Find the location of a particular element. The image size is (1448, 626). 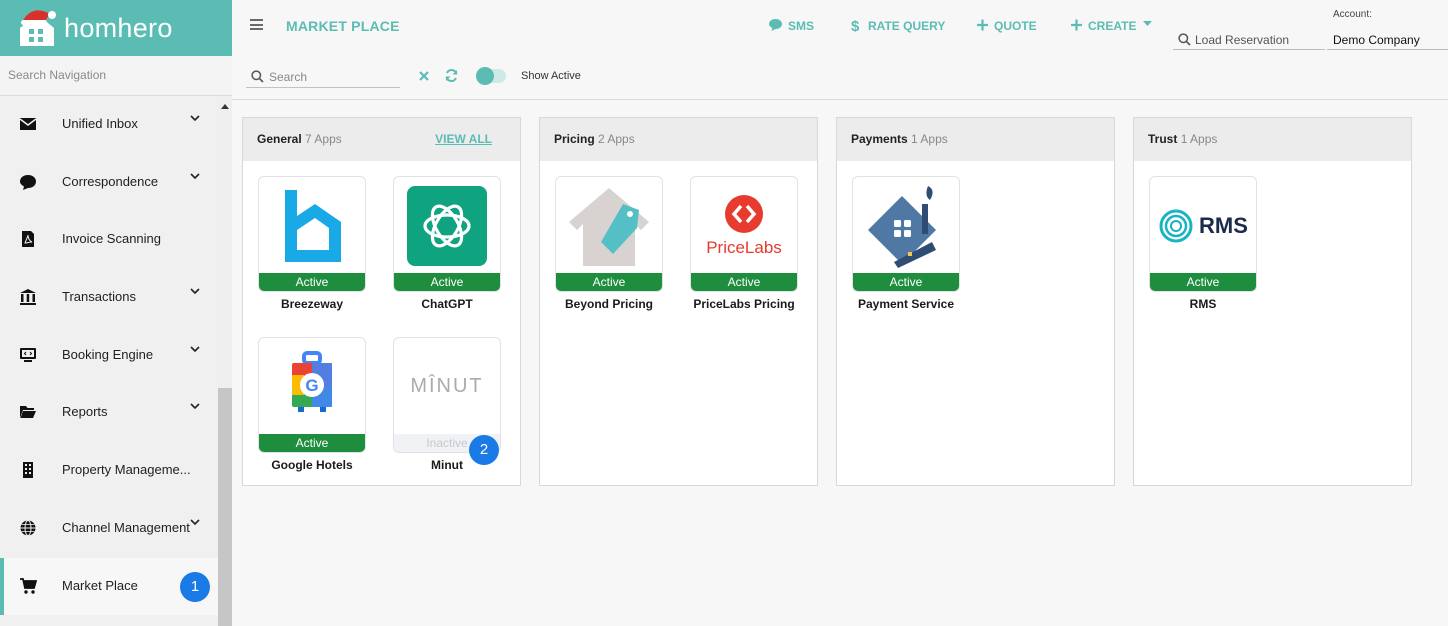

sidebar-item-correspondence: Correspondence is located at coordinates (109, 182).